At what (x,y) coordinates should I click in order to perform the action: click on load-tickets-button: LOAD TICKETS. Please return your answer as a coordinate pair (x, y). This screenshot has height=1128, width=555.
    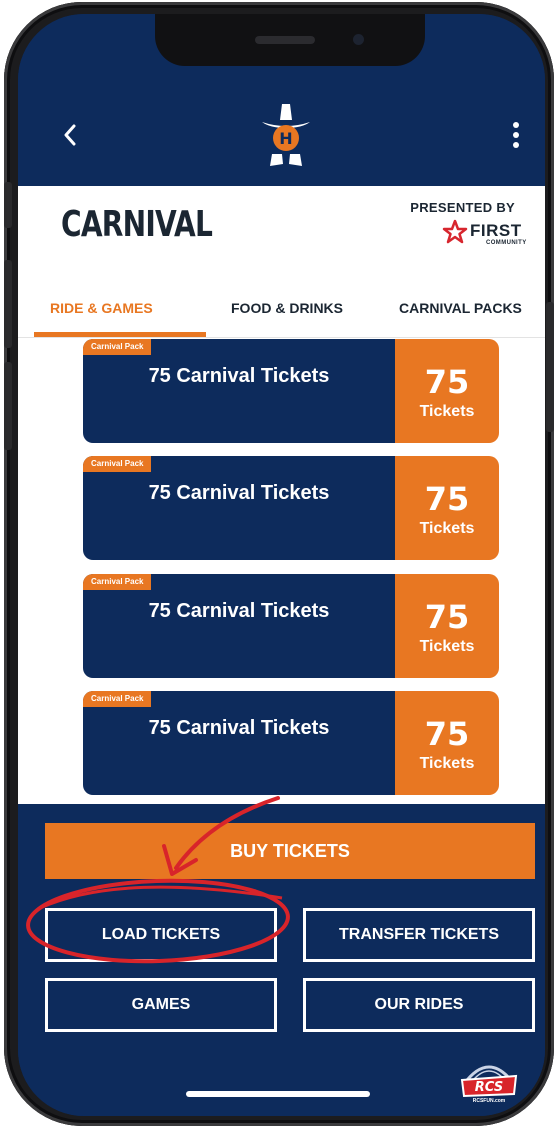
    Looking at the image, I should click on (161, 935).